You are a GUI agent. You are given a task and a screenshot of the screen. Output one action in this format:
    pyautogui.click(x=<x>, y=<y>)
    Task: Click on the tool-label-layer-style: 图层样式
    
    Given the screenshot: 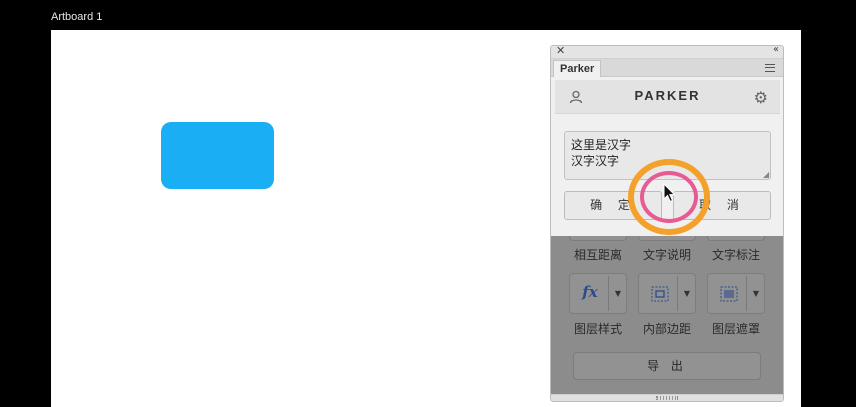 What is the action you would take?
    pyautogui.click(x=597, y=329)
    